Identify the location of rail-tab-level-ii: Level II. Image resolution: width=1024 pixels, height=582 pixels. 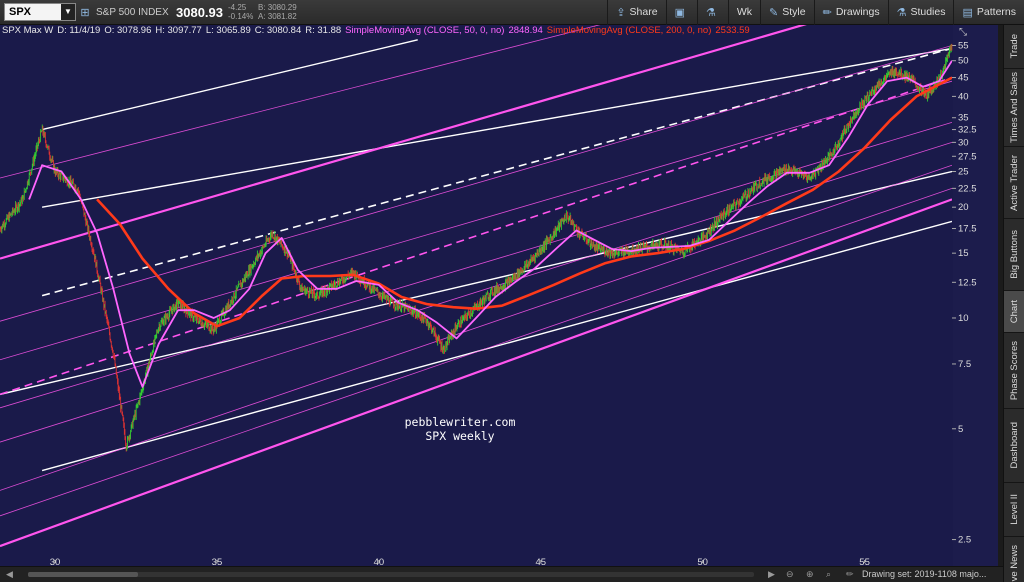
(1014, 510).